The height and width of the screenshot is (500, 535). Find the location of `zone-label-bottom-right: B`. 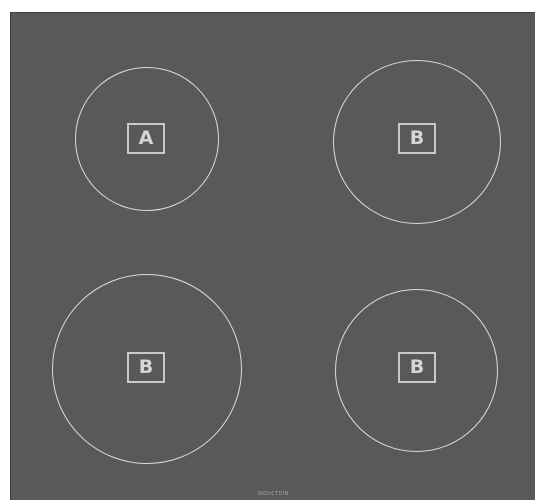

zone-label-bottom-right: B is located at coordinates (417, 367).